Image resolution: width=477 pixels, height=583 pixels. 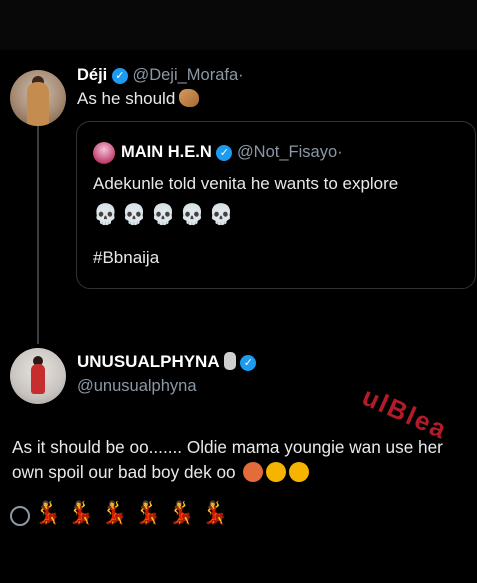 I want to click on quoted-author-handle: @Not_Fisayo, so click(x=287, y=152).